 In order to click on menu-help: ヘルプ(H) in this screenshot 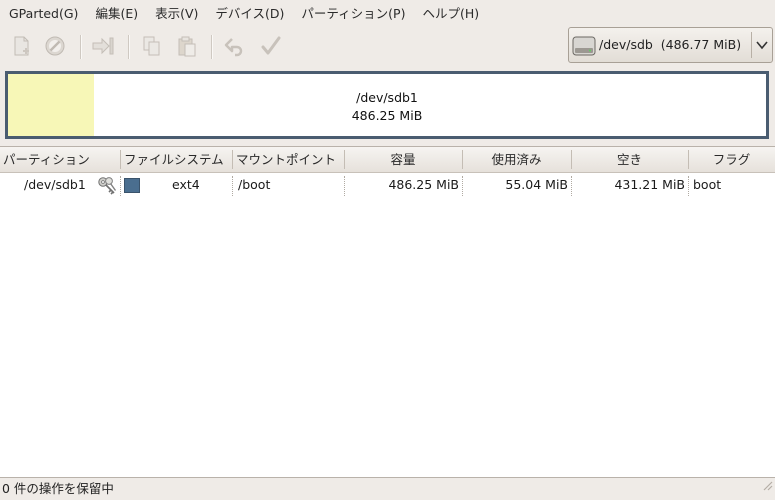, I will do `click(450, 13)`.